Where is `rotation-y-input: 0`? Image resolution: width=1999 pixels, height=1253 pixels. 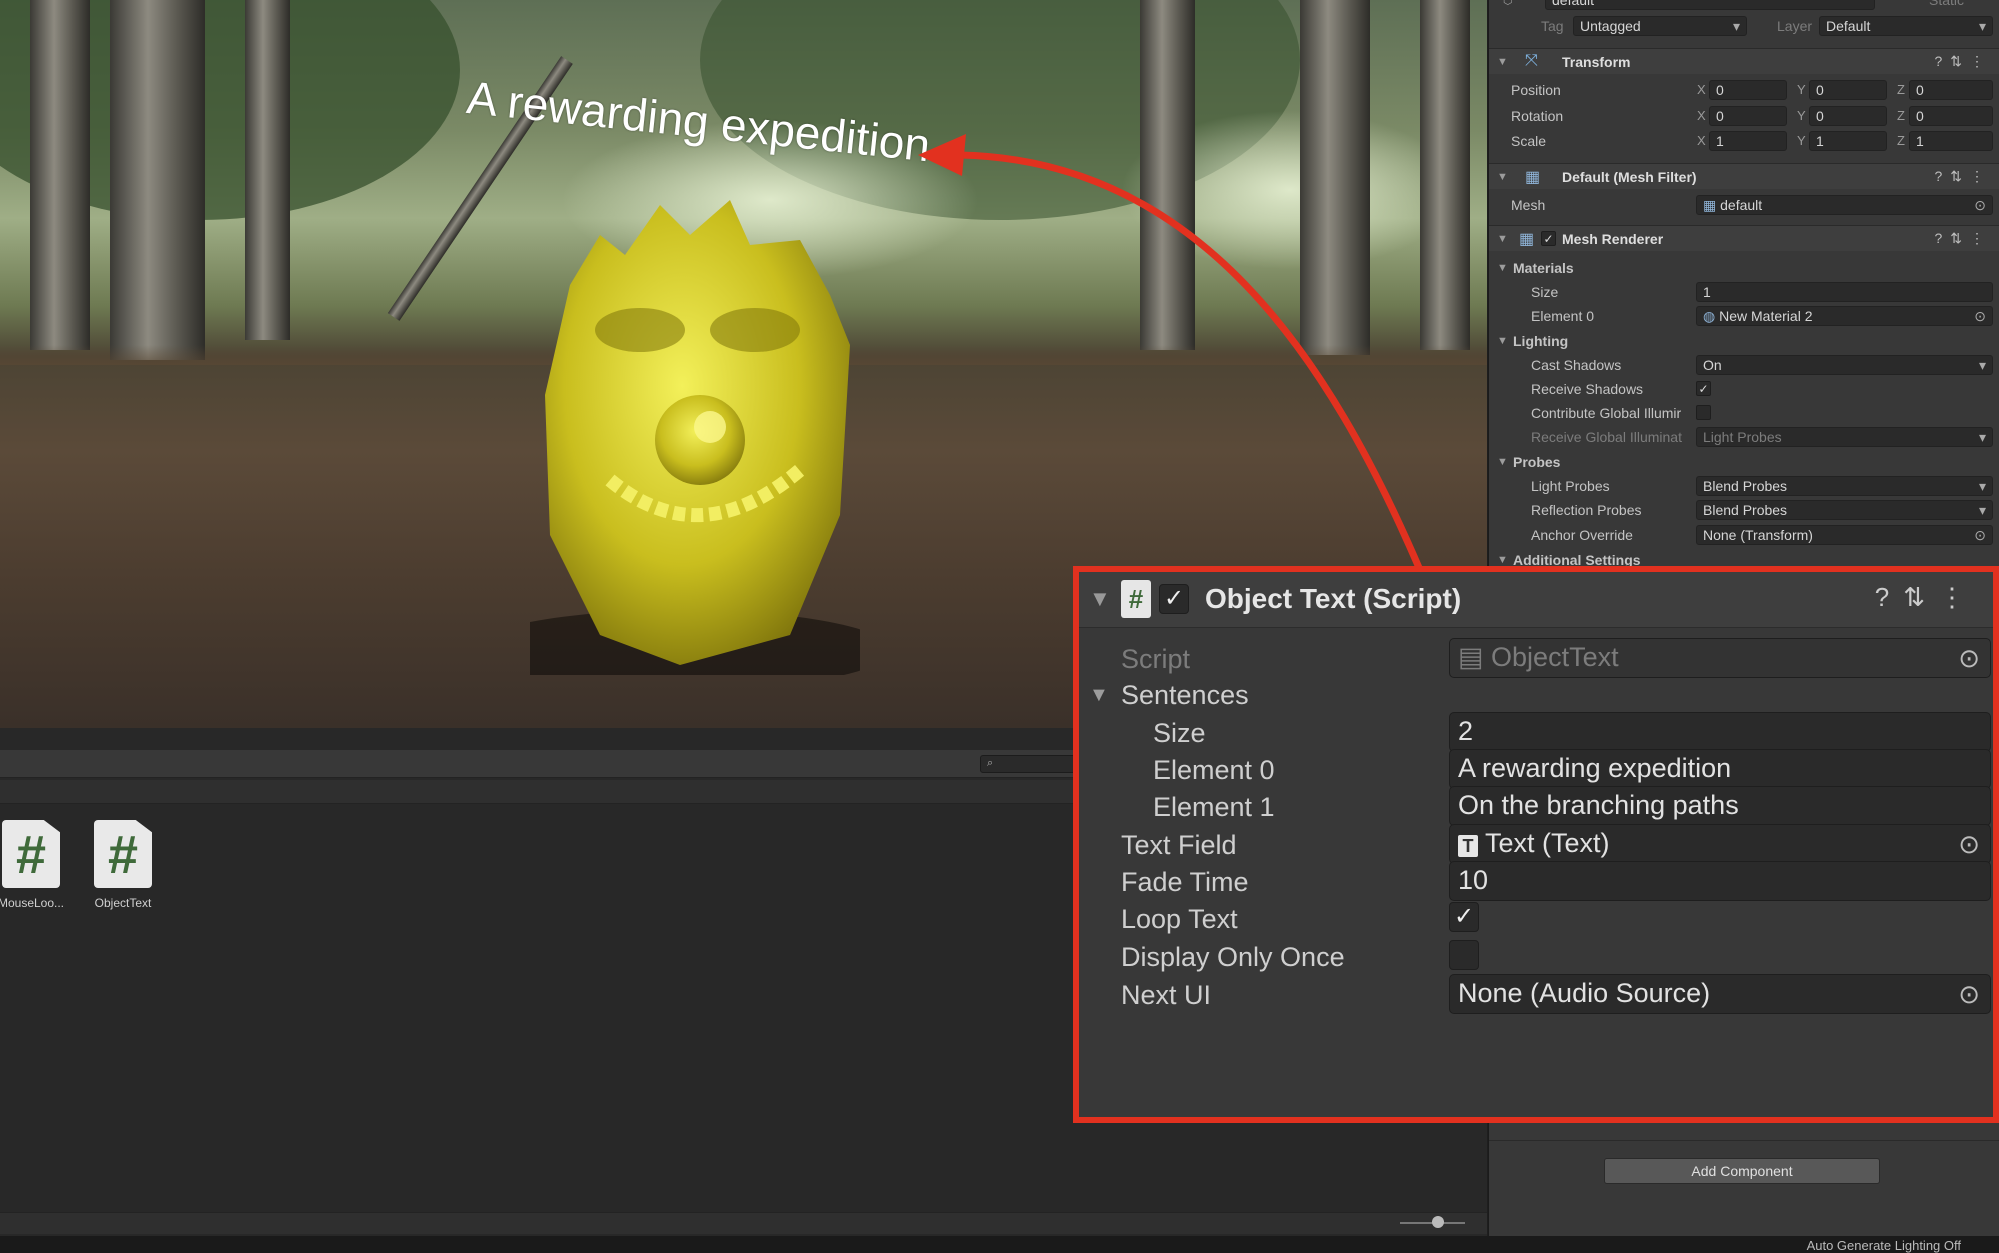 rotation-y-input: 0 is located at coordinates (1848, 116).